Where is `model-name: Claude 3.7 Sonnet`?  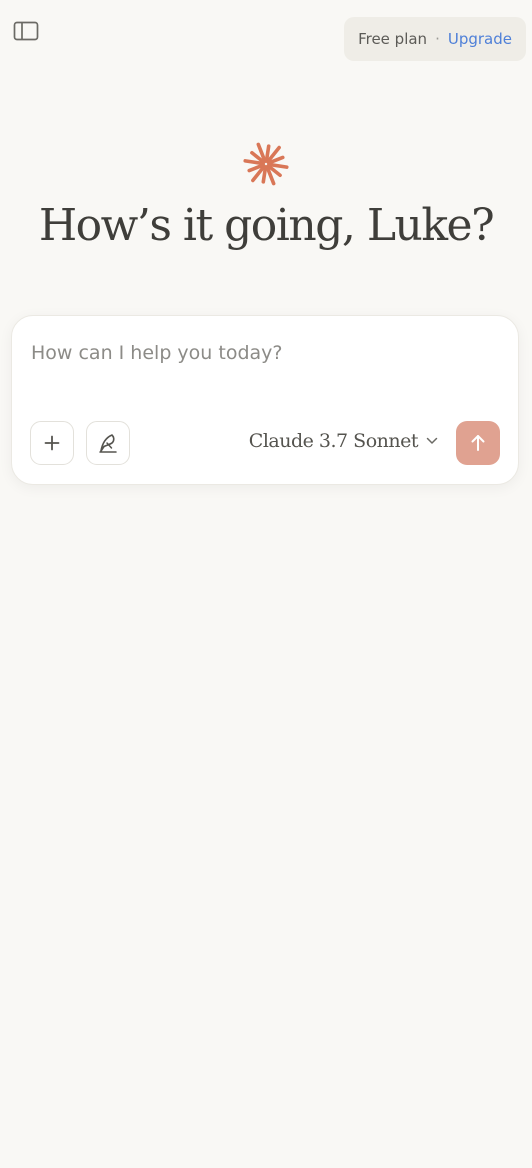
model-name: Claude 3.7 Sonnet is located at coordinates (333, 441).